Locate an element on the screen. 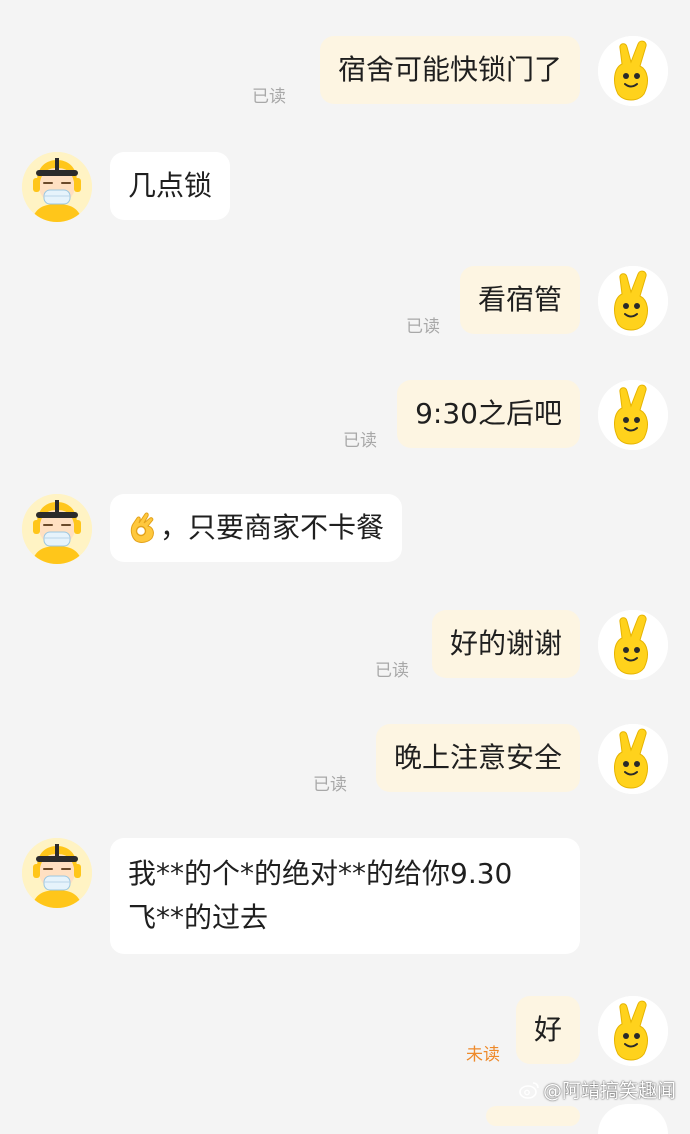 This screenshot has width=690, height=1134. message-bubble: 几点锁 is located at coordinates (170, 186).